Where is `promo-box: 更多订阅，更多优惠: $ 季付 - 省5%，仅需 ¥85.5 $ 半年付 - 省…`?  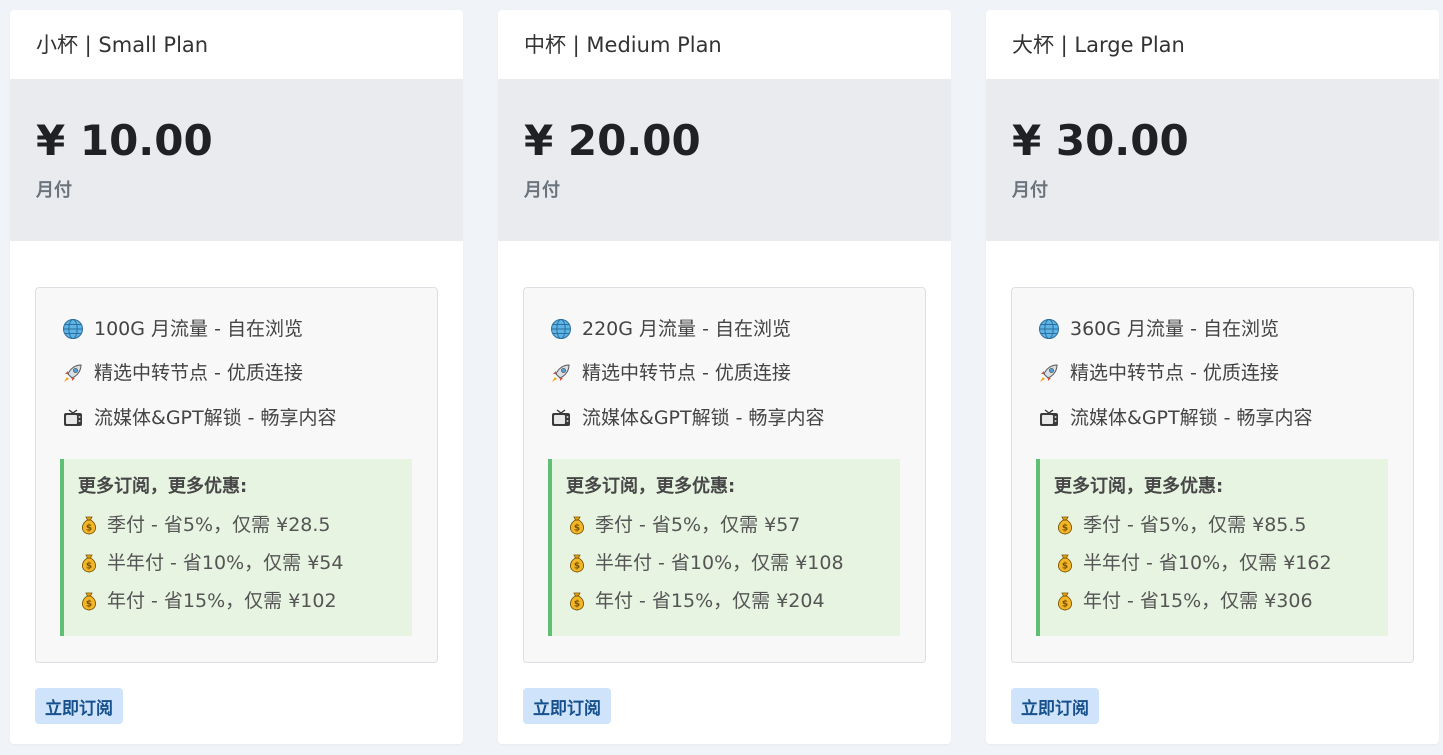
promo-box: 更多订阅，更多优惠: $ 季付 - 省5%，仅需 ¥85.5 $ 半年付 - 省… is located at coordinates (1212, 547).